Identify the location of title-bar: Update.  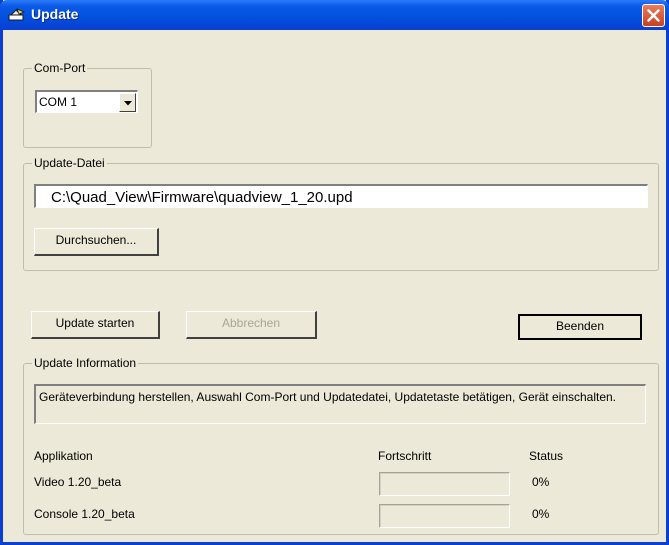
(334, 15).